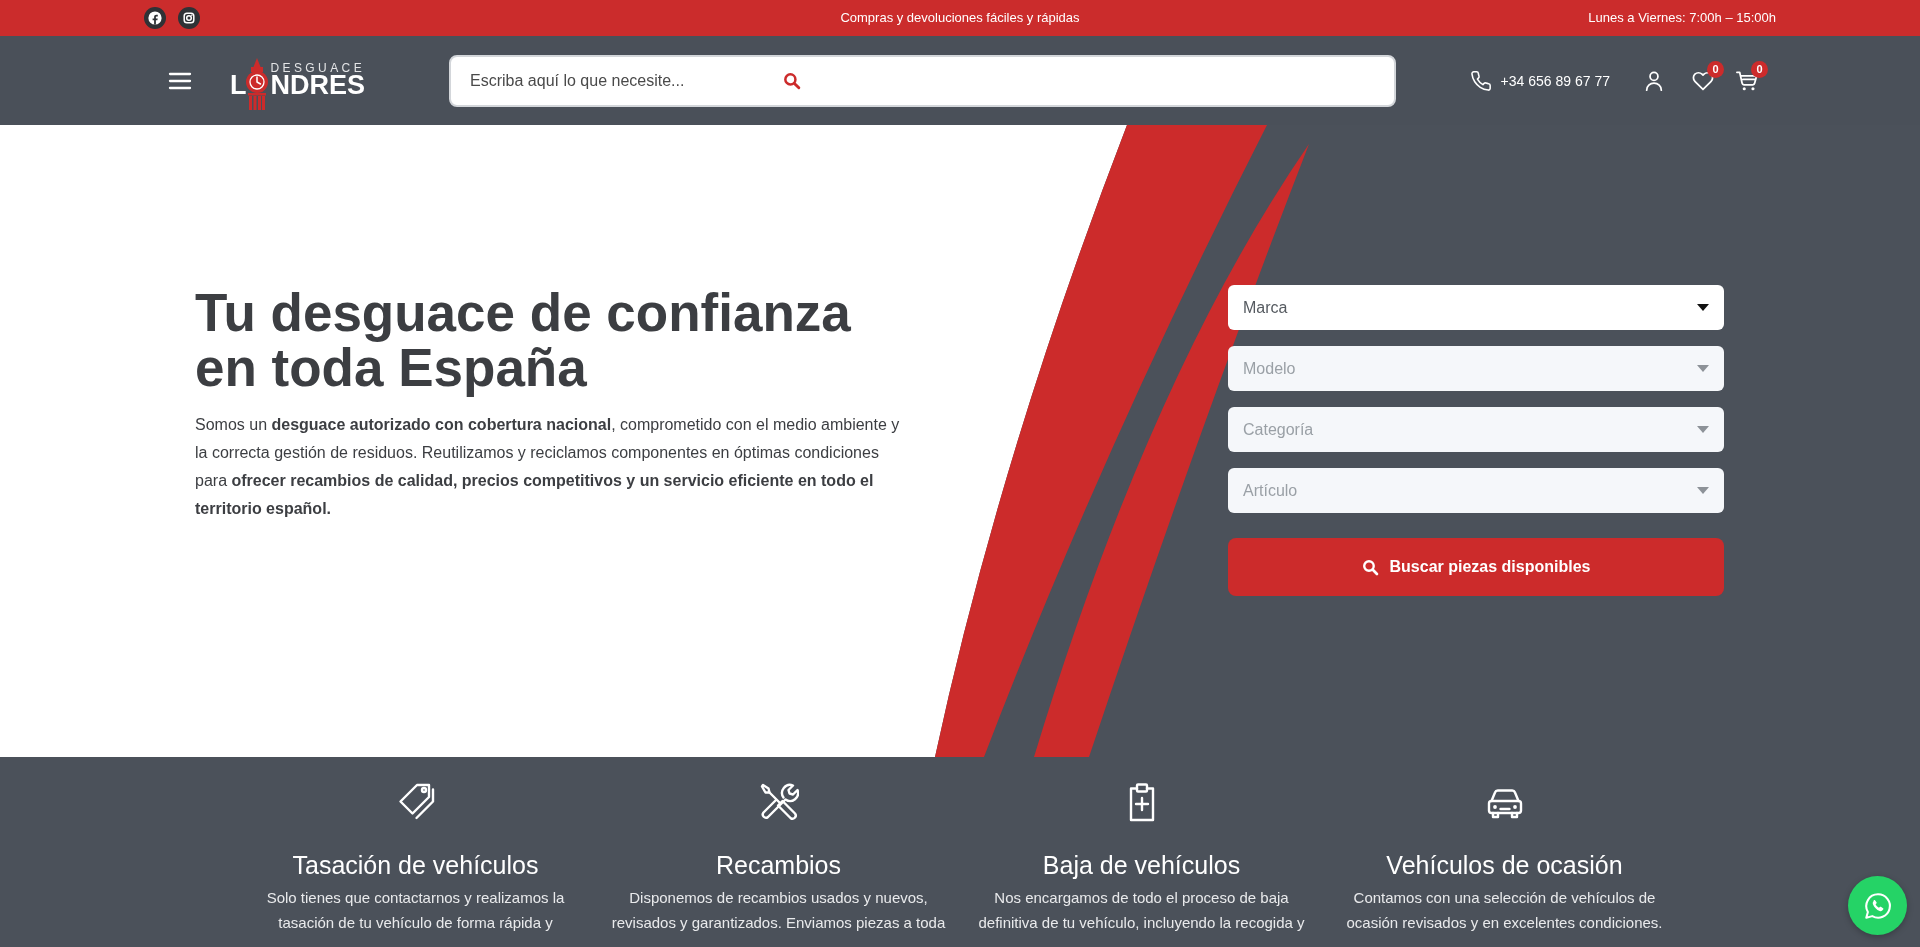 This screenshot has width=1920, height=947. I want to click on heart-icon, so click(1703, 80).